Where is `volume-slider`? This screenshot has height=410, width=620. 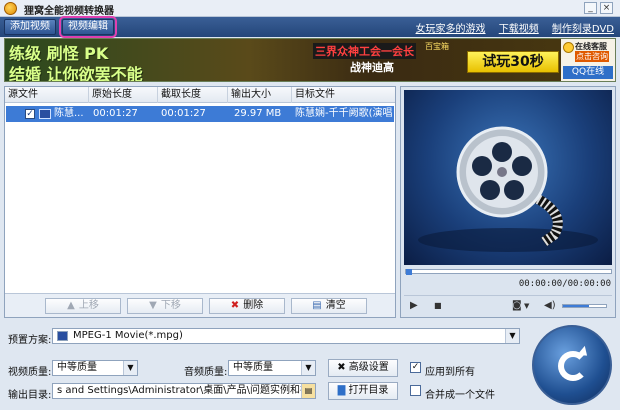
volume-slider is located at coordinates (584, 306).